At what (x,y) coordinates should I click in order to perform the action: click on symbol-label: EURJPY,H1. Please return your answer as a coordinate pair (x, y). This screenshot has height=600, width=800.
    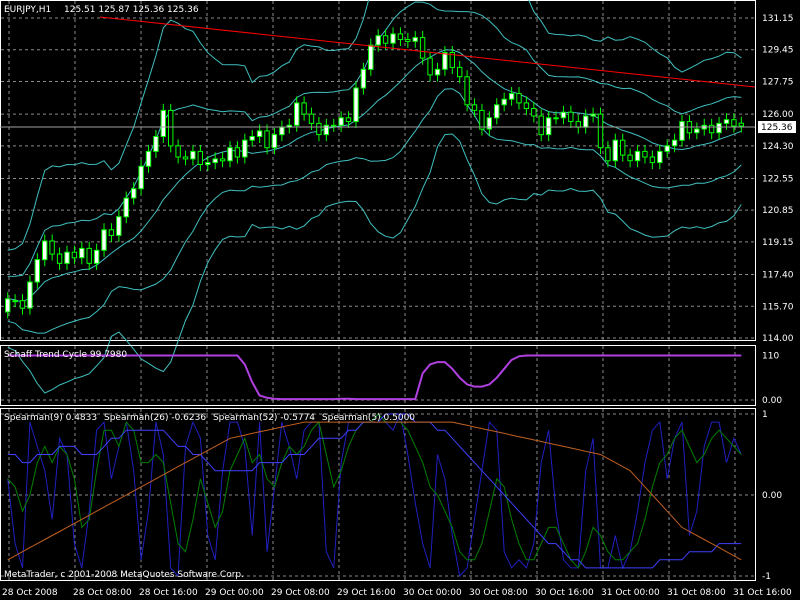
    Looking at the image, I should click on (27, 10).